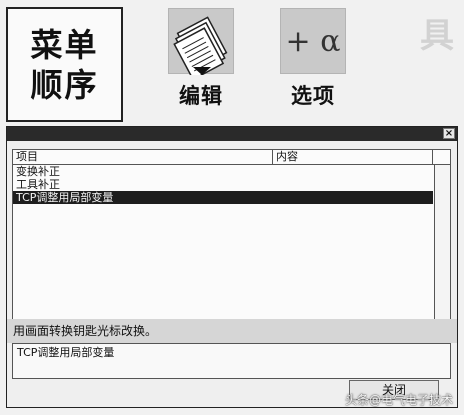  I want to click on dialog-titlebar: ×, so click(232, 134).